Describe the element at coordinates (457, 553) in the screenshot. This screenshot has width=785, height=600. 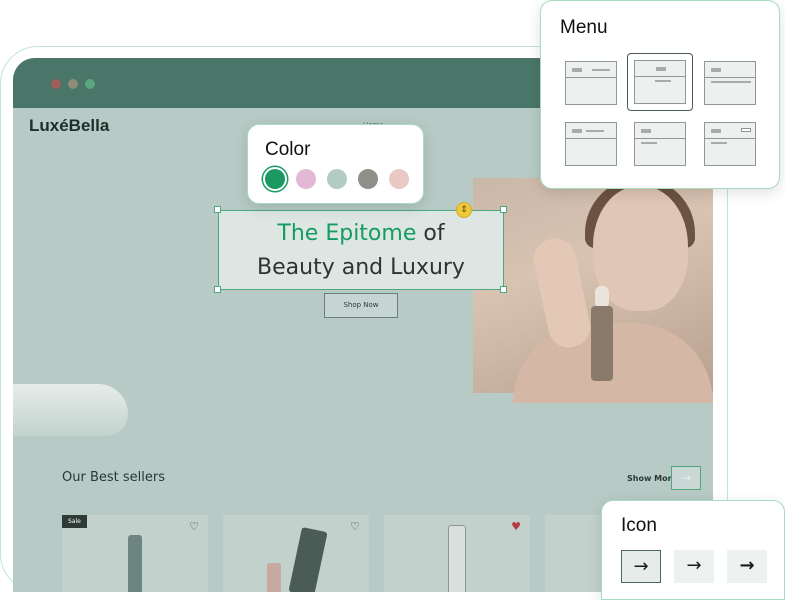
I see `product-card: ♥` at that location.